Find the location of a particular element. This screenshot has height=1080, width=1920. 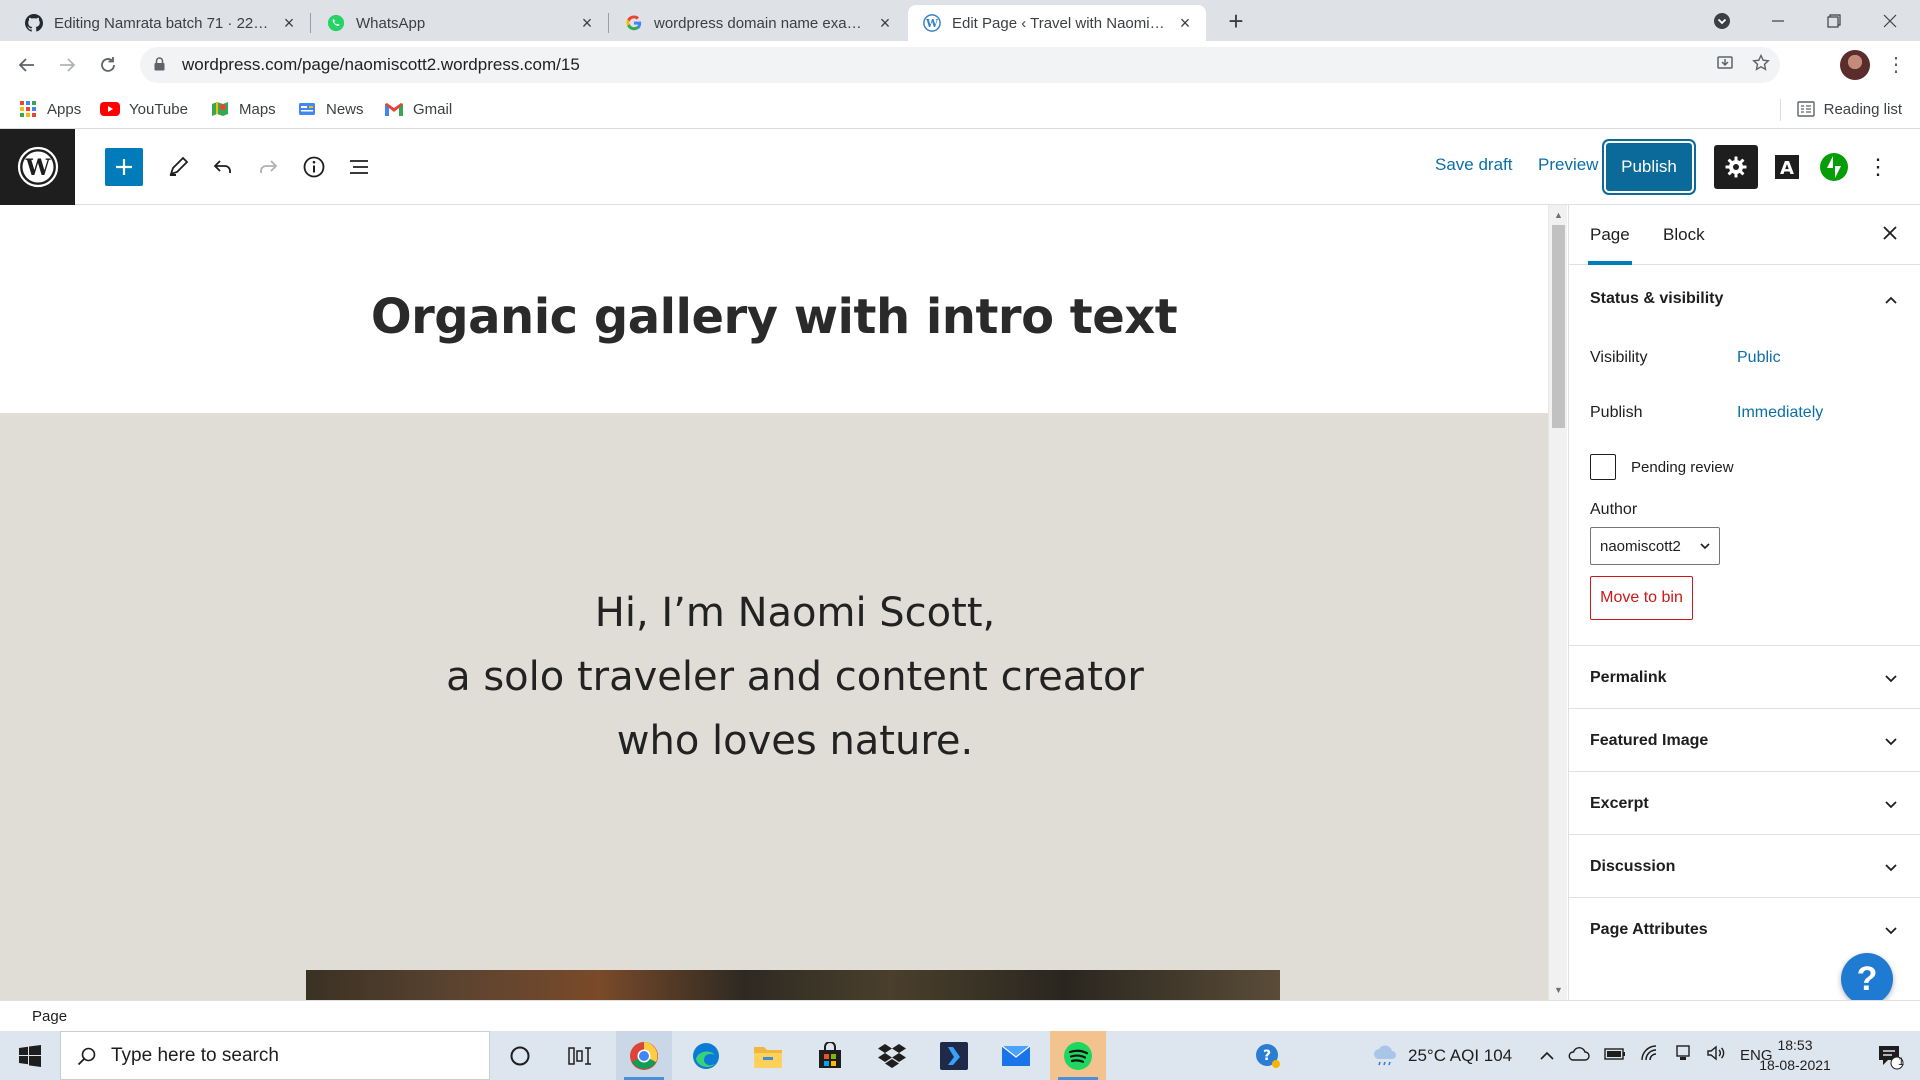

volume-icon is located at coordinates (1716, 1055).